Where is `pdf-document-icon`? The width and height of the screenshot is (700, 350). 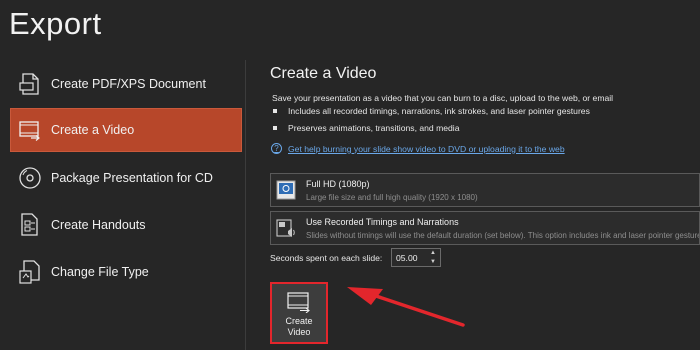 pdf-document-icon is located at coordinates (30, 84).